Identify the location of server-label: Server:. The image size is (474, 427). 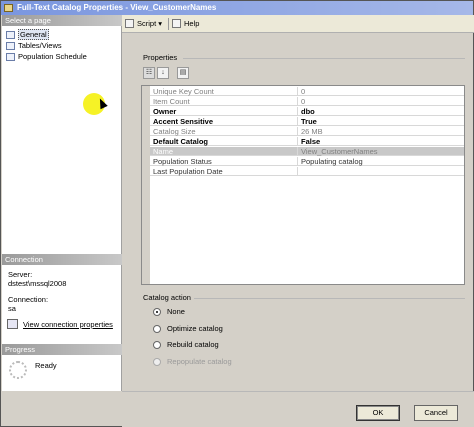
(20, 274).